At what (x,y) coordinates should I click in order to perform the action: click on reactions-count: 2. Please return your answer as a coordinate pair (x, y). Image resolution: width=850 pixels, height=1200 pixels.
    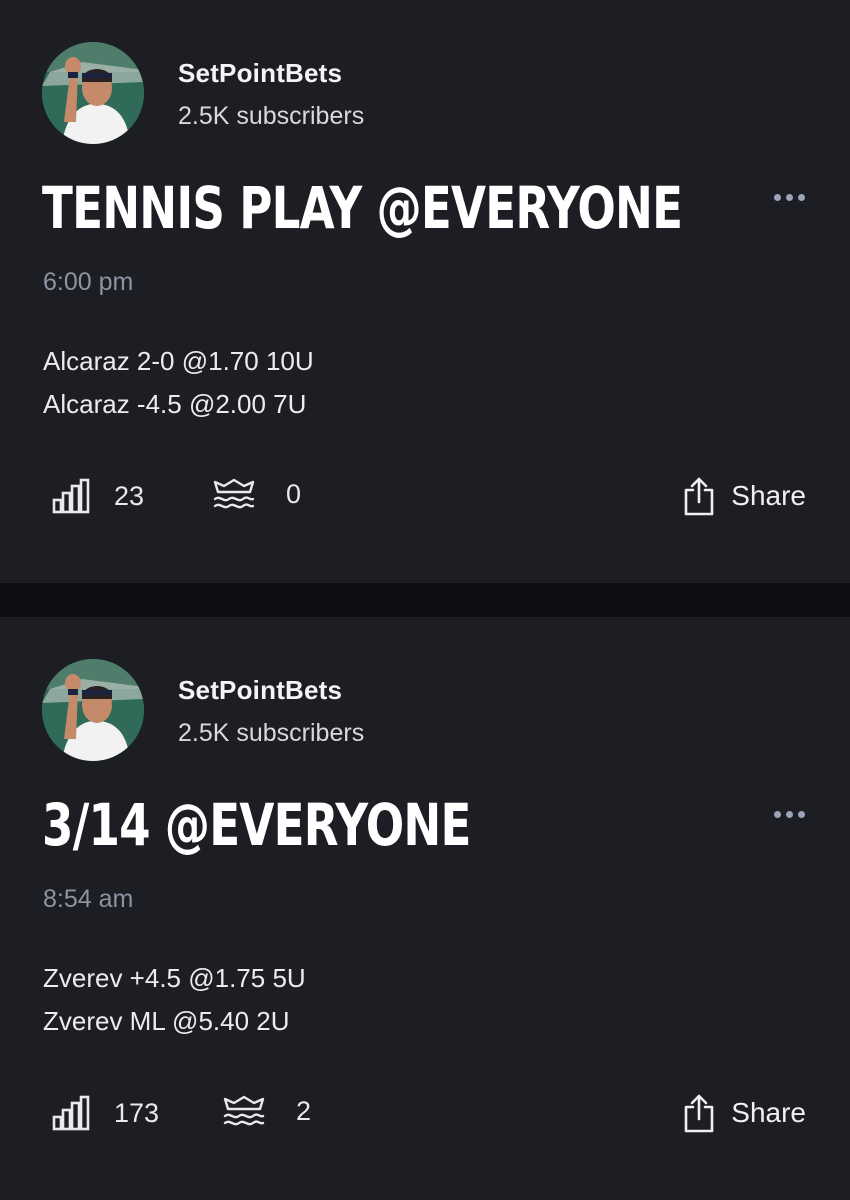
    Looking at the image, I should click on (304, 1110).